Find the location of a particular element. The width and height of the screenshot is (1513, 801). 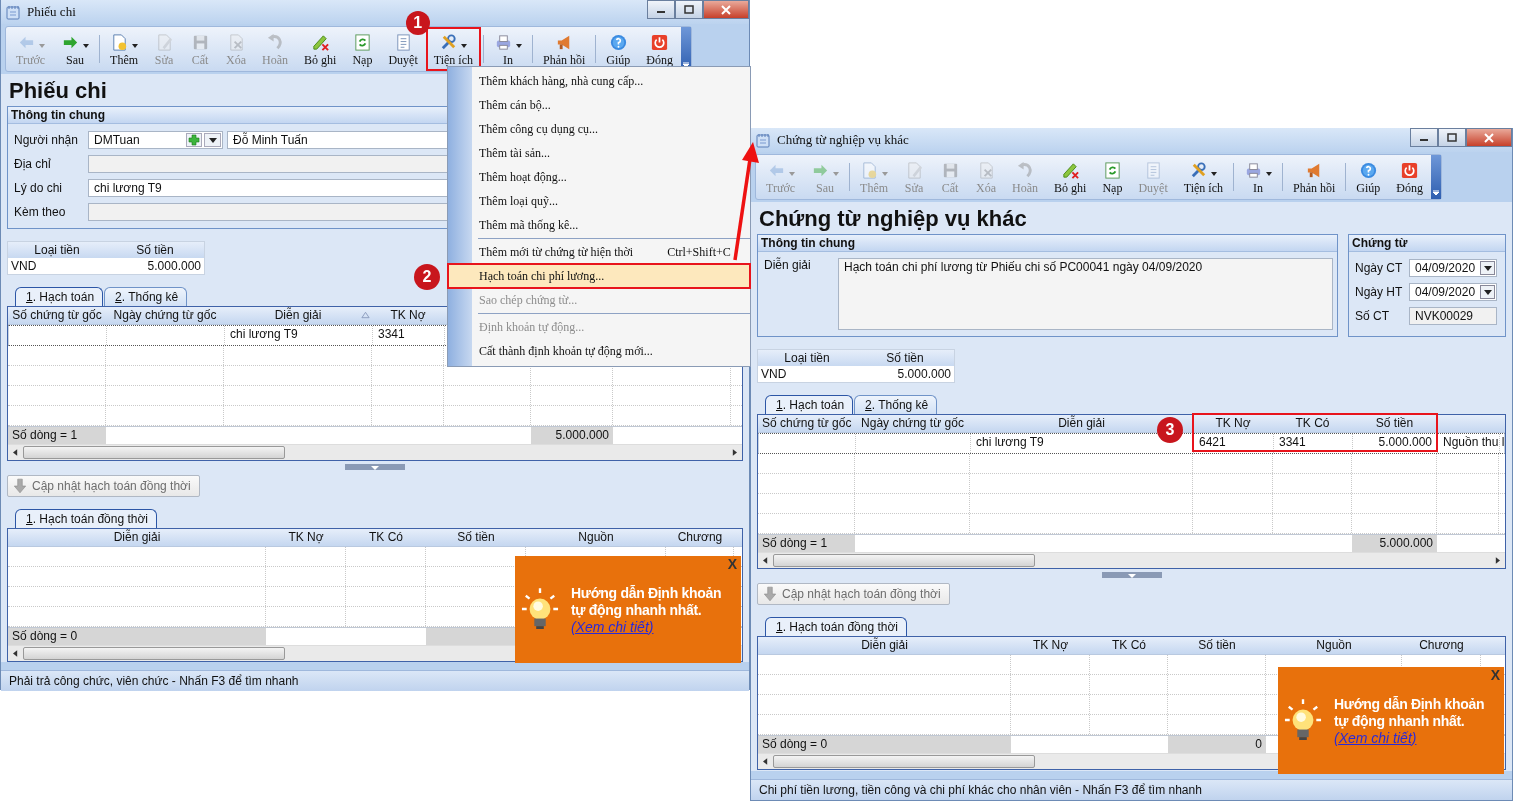

field-label: Người nhận is located at coordinates (46, 140).